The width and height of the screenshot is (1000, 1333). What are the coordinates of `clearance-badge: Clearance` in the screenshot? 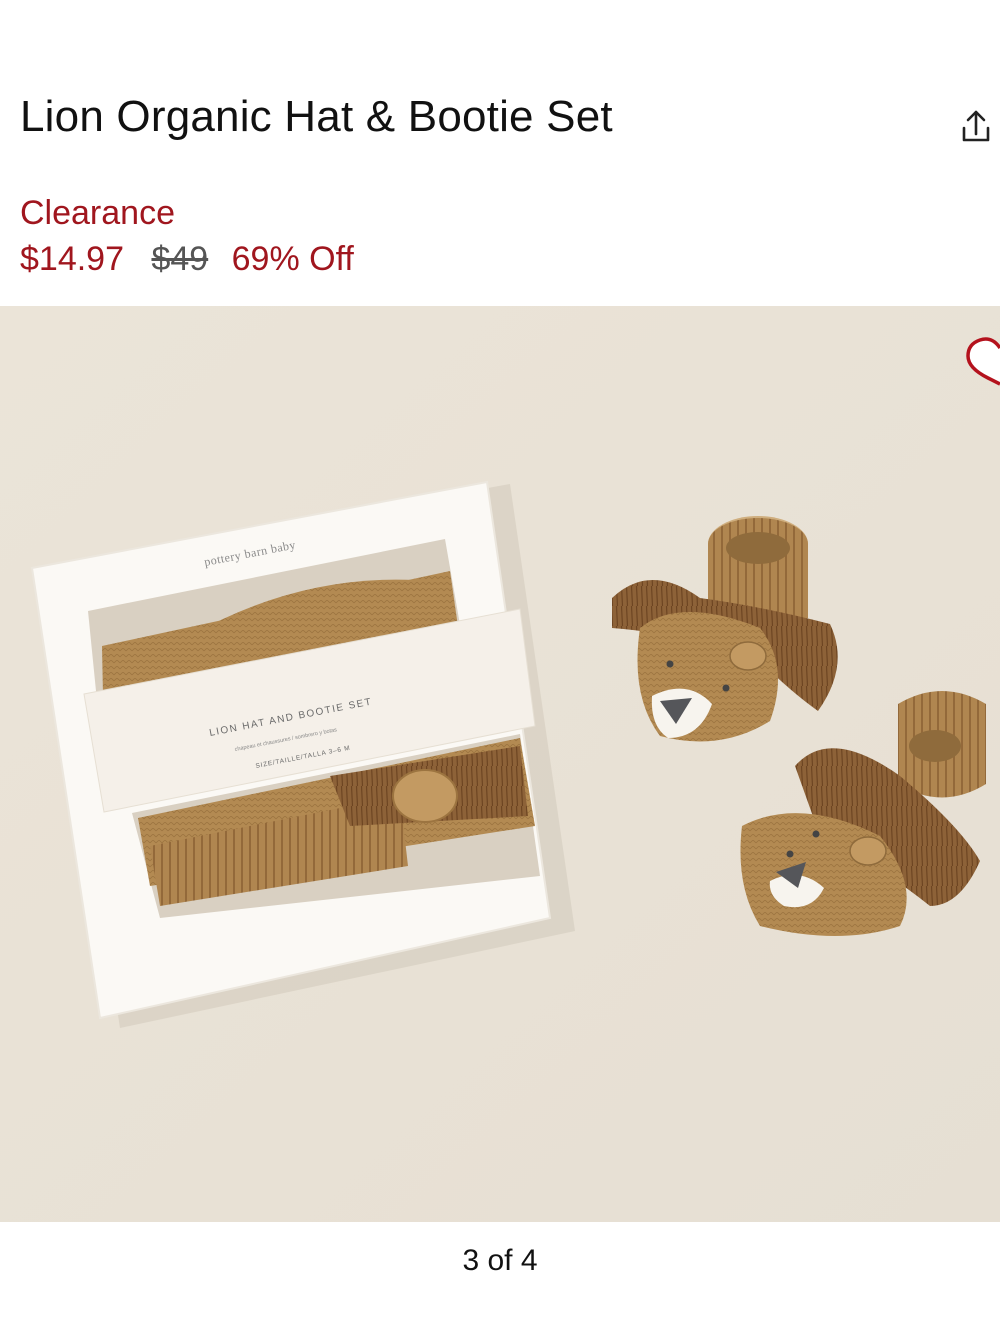 It's located at (97, 213).